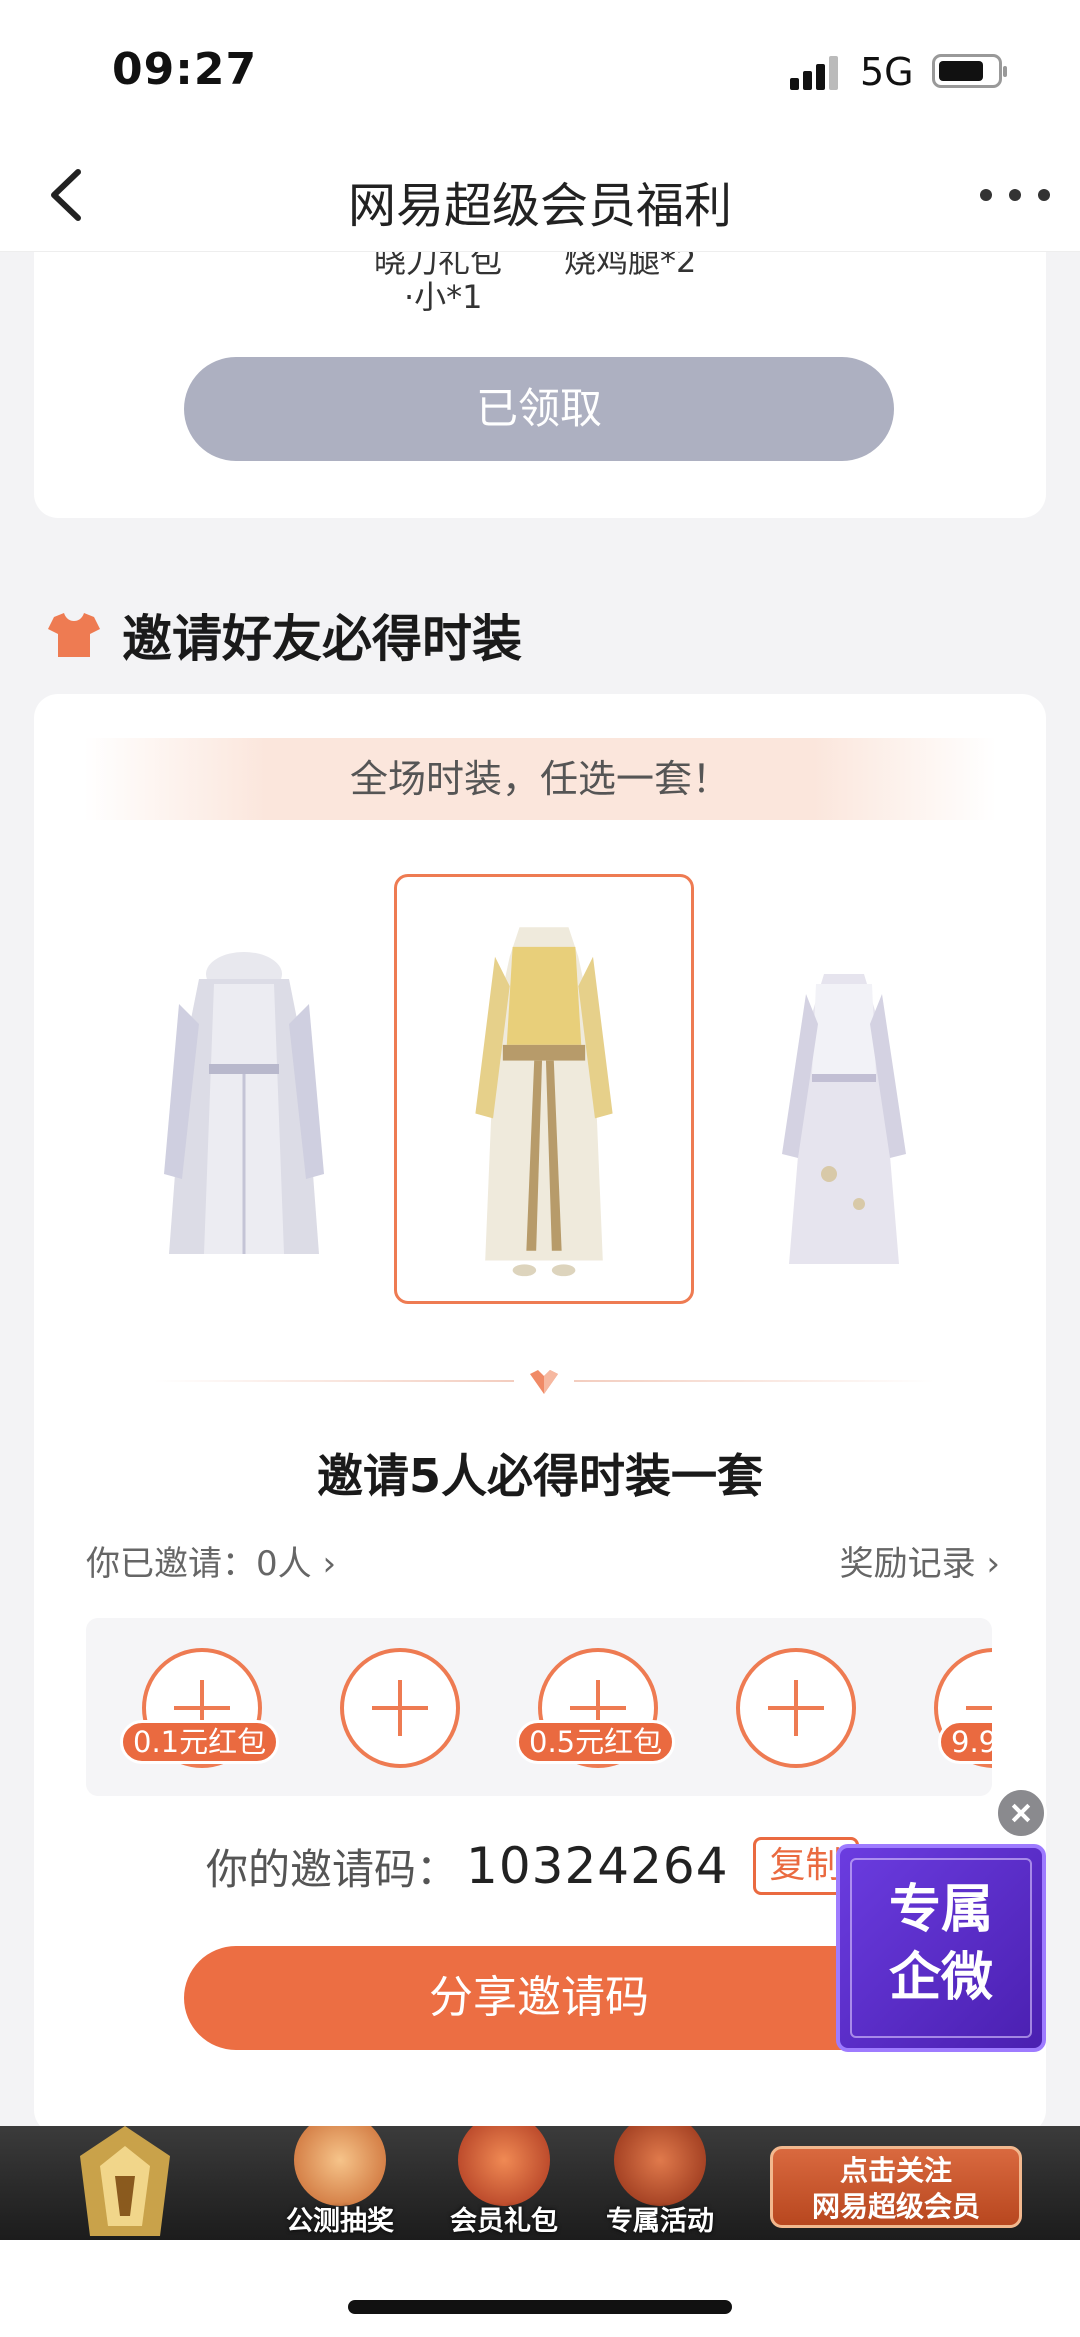  I want to click on invite-headline: 邀请5人必得时装一套, so click(539, 1476).